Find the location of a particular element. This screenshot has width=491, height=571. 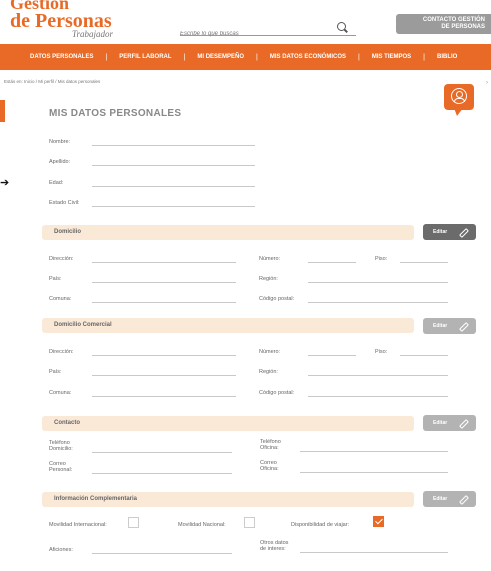

edit-domicilio-comercial-button: Editar is located at coordinates (449, 326).